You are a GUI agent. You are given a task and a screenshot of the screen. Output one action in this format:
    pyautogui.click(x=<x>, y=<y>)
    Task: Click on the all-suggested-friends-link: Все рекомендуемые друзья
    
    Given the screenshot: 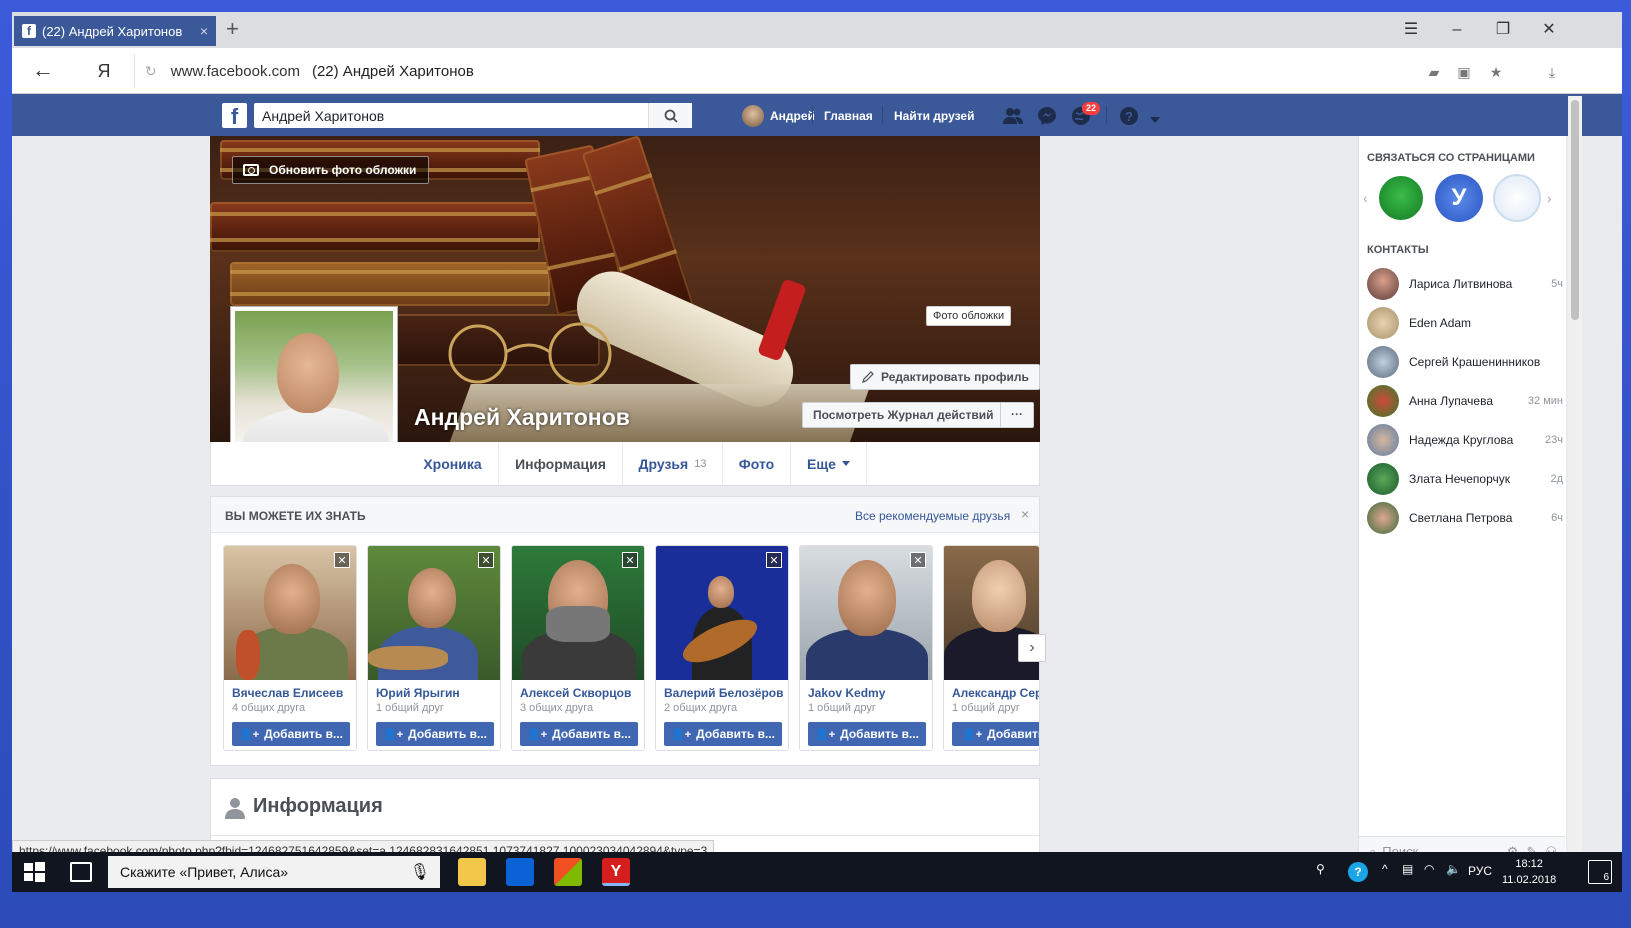 What is the action you would take?
    pyautogui.click(x=932, y=516)
    